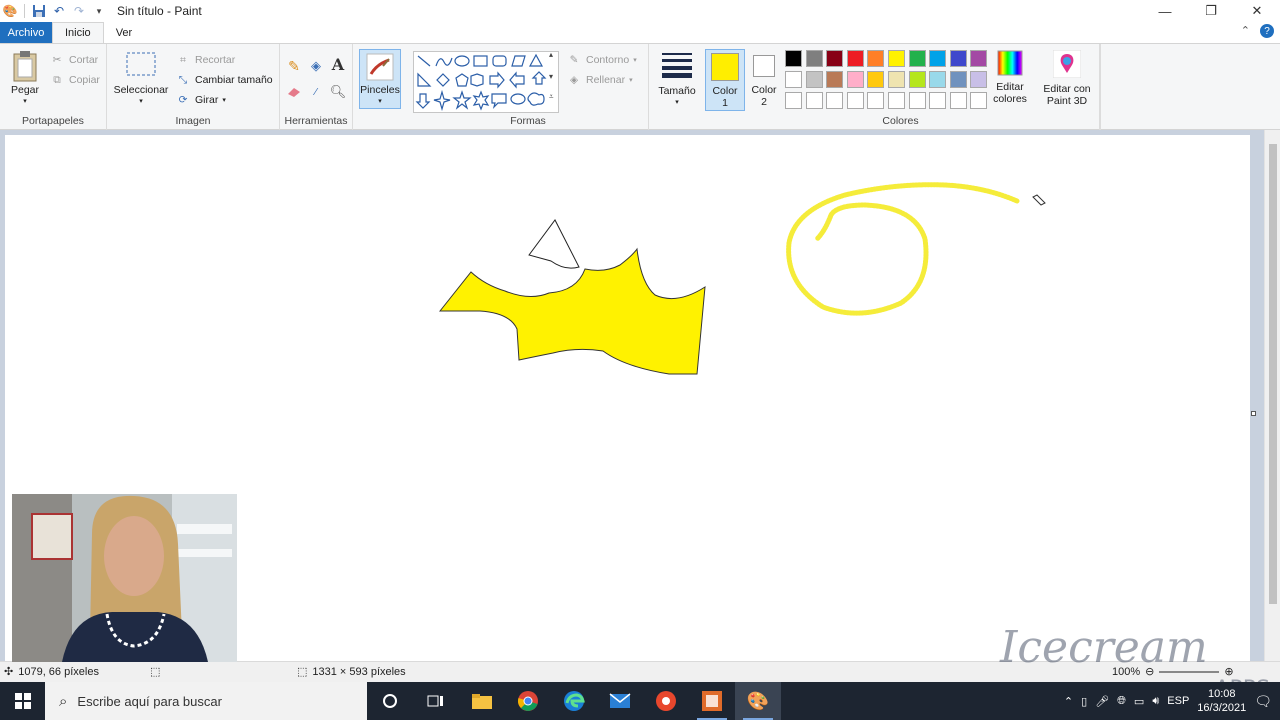 This screenshot has height=720, width=1280. Describe the element at coordinates (338, 64) in the screenshot. I see `text-tool: A` at that location.